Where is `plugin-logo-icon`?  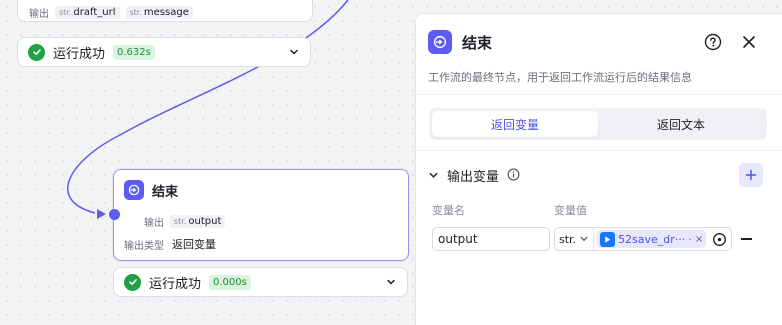 plugin-logo-icon is located at coordinates (608, 239).